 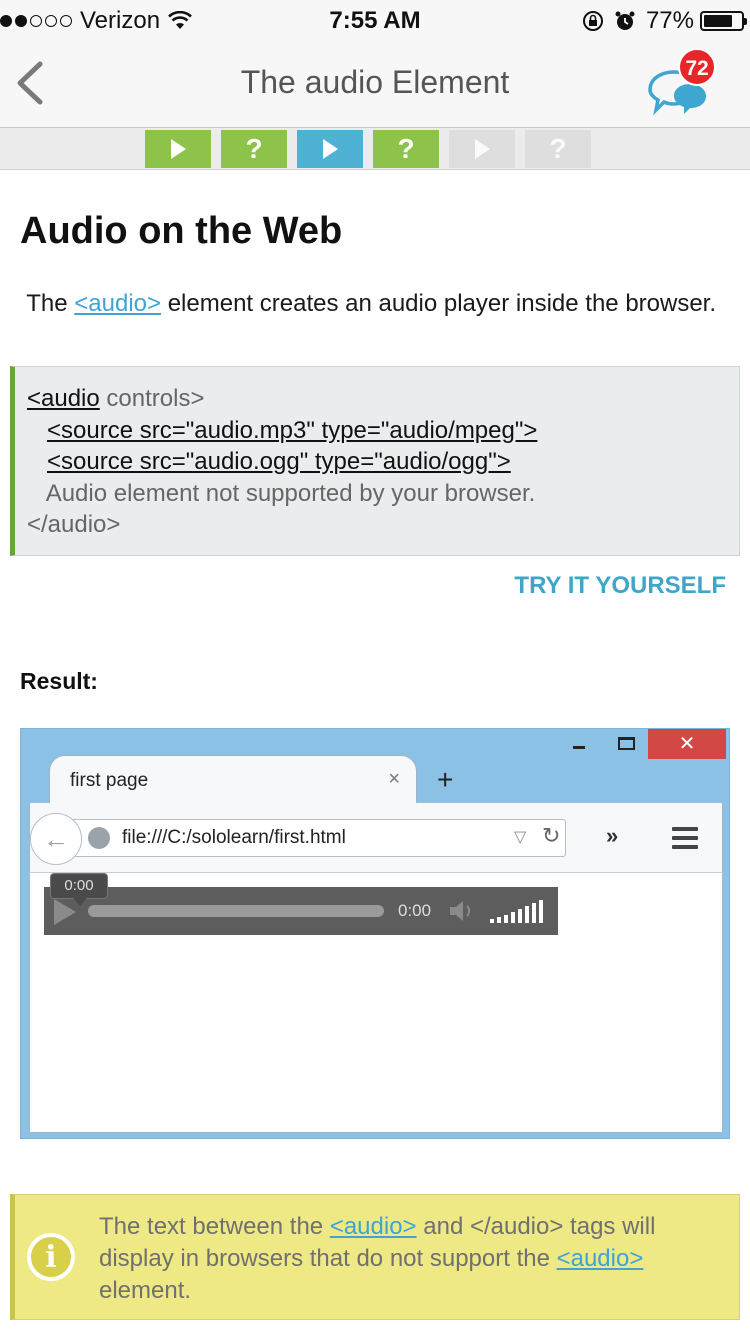 What do you see at coordinates (669, 20) in the screenshot?
I see `battery-percent: 77%` at bounding box center [669, 20].